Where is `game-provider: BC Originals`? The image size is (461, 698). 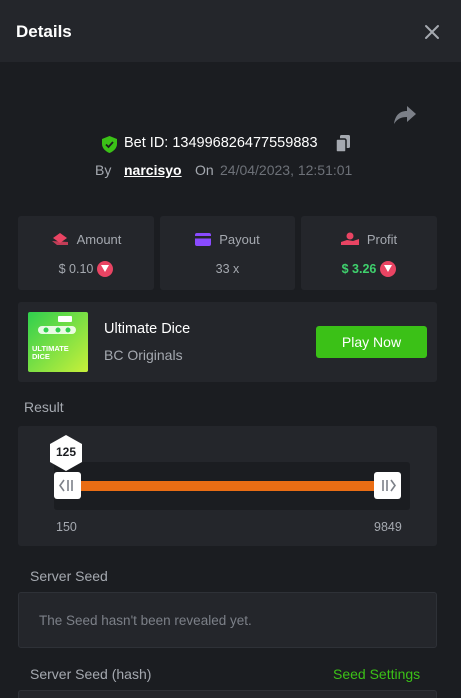
game-provider: BC Originals is located at coordinates (143, 355).